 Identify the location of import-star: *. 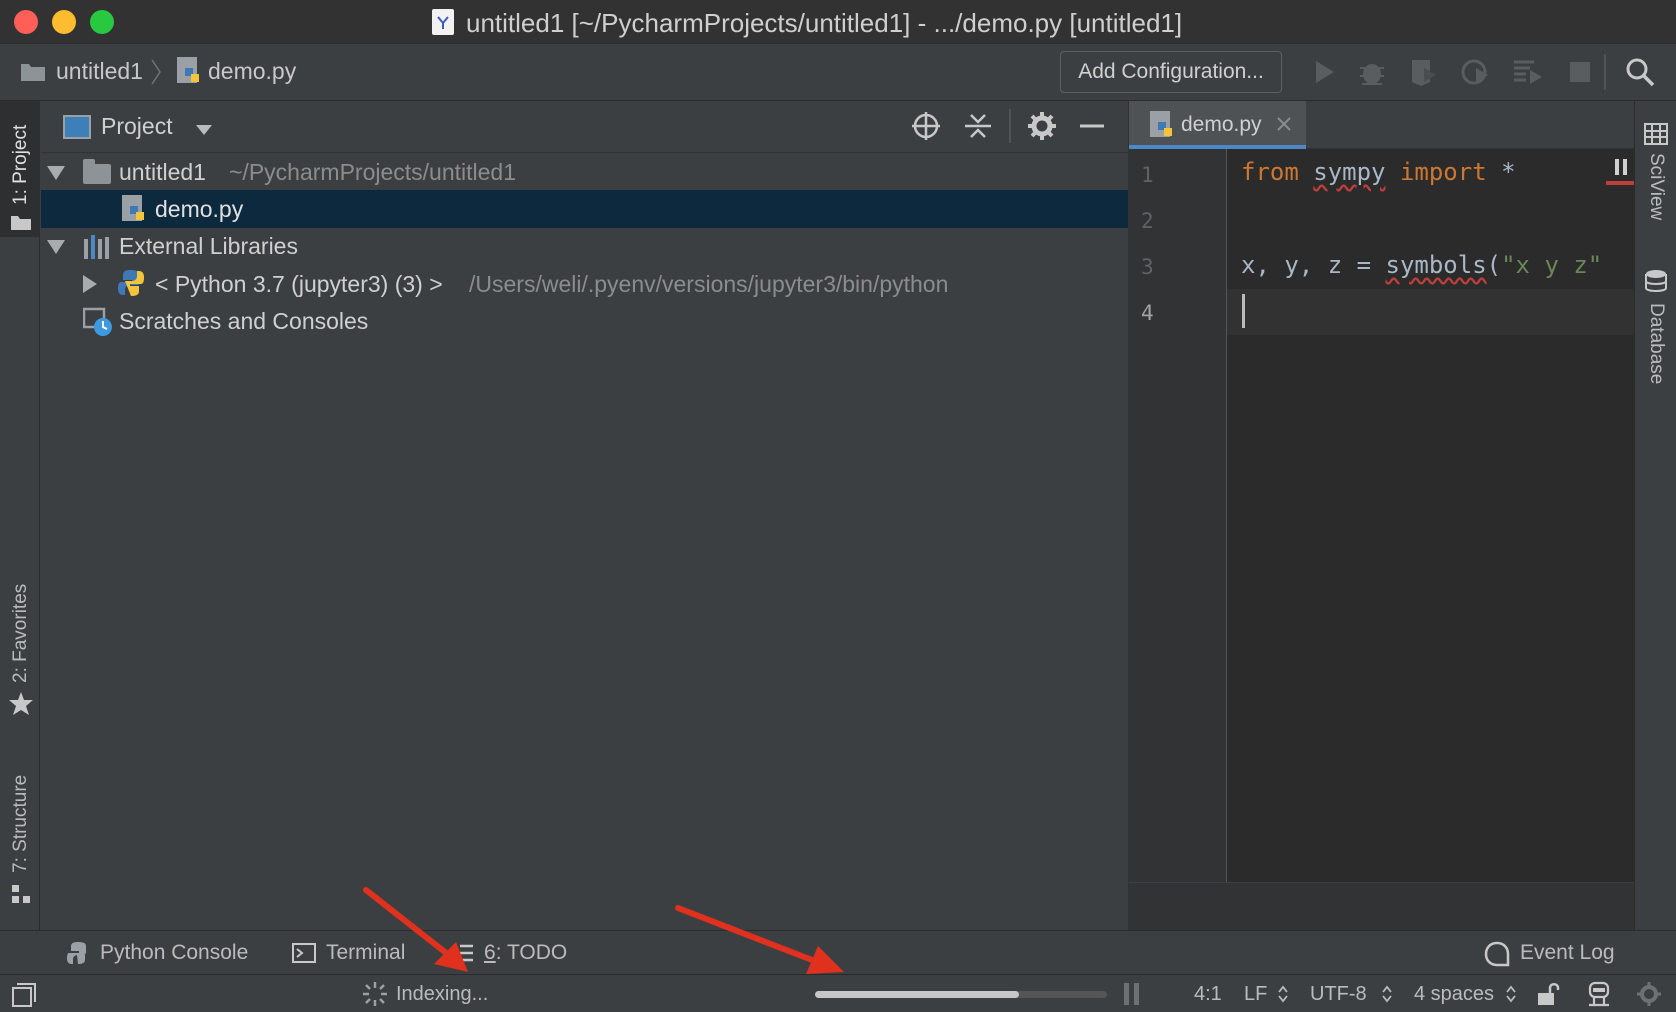
(1508, 172).